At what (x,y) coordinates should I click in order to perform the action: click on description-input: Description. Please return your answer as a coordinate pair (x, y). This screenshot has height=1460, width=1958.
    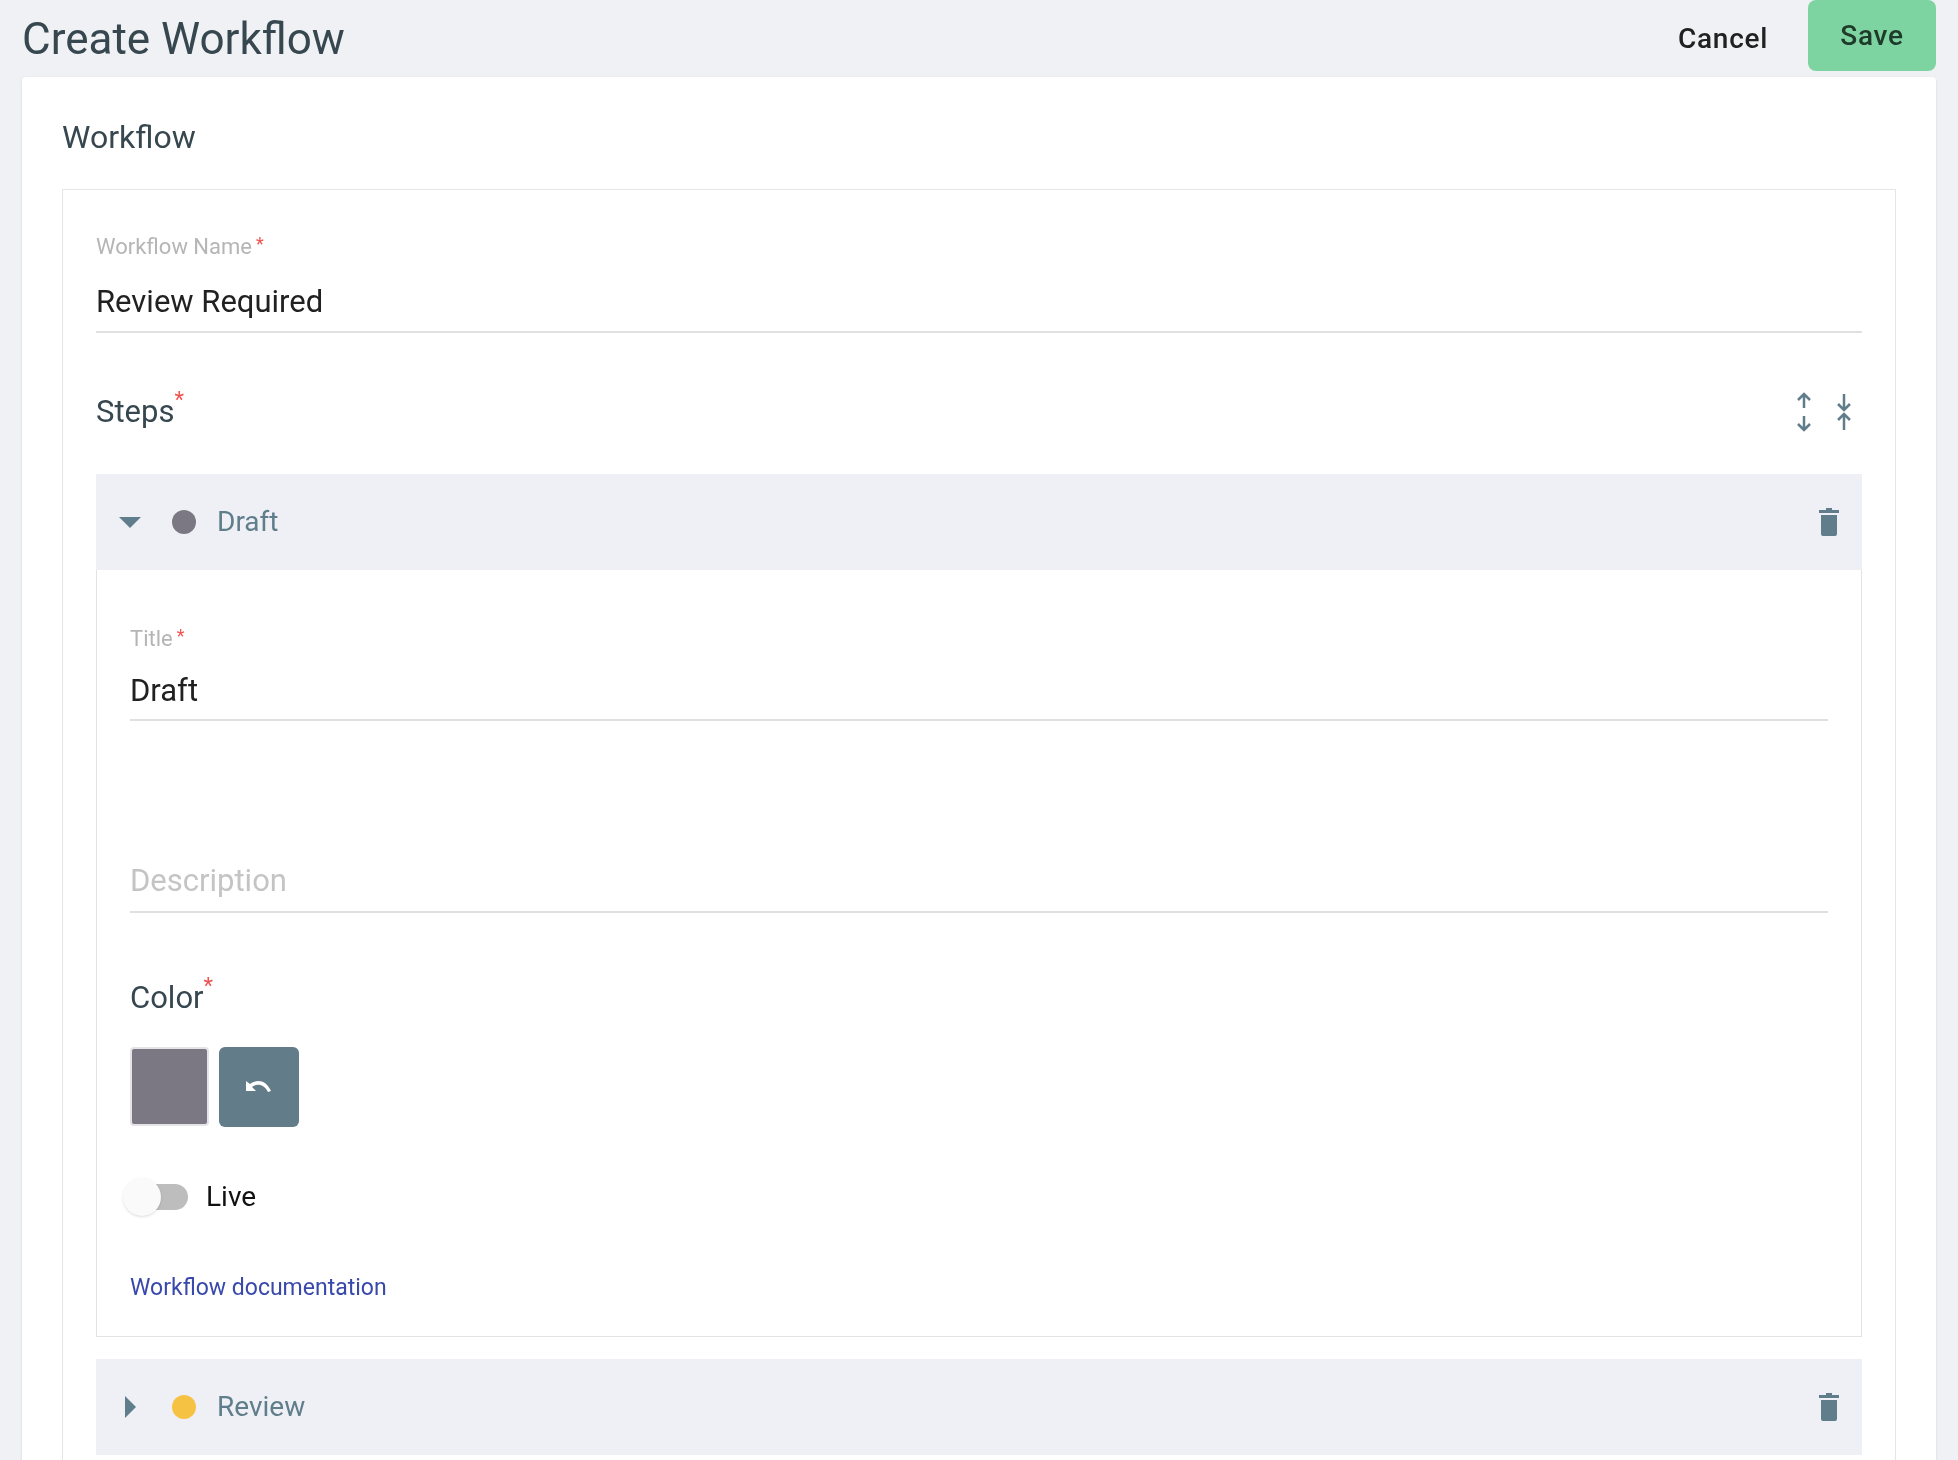
    Looking at the image, I should click on (979, 881).